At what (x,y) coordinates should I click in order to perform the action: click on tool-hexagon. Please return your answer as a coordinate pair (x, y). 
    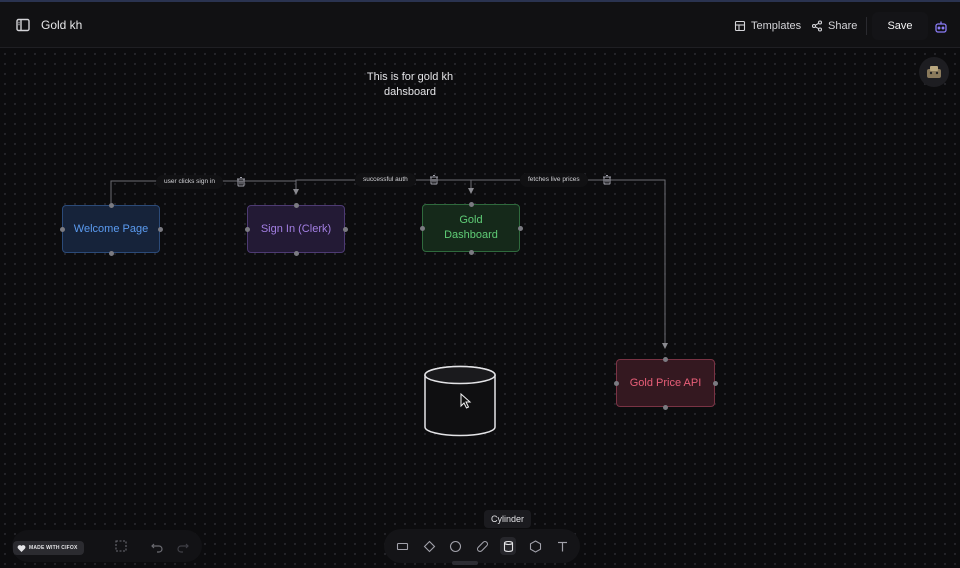
    Looking at the image, I should click on (535, 546).